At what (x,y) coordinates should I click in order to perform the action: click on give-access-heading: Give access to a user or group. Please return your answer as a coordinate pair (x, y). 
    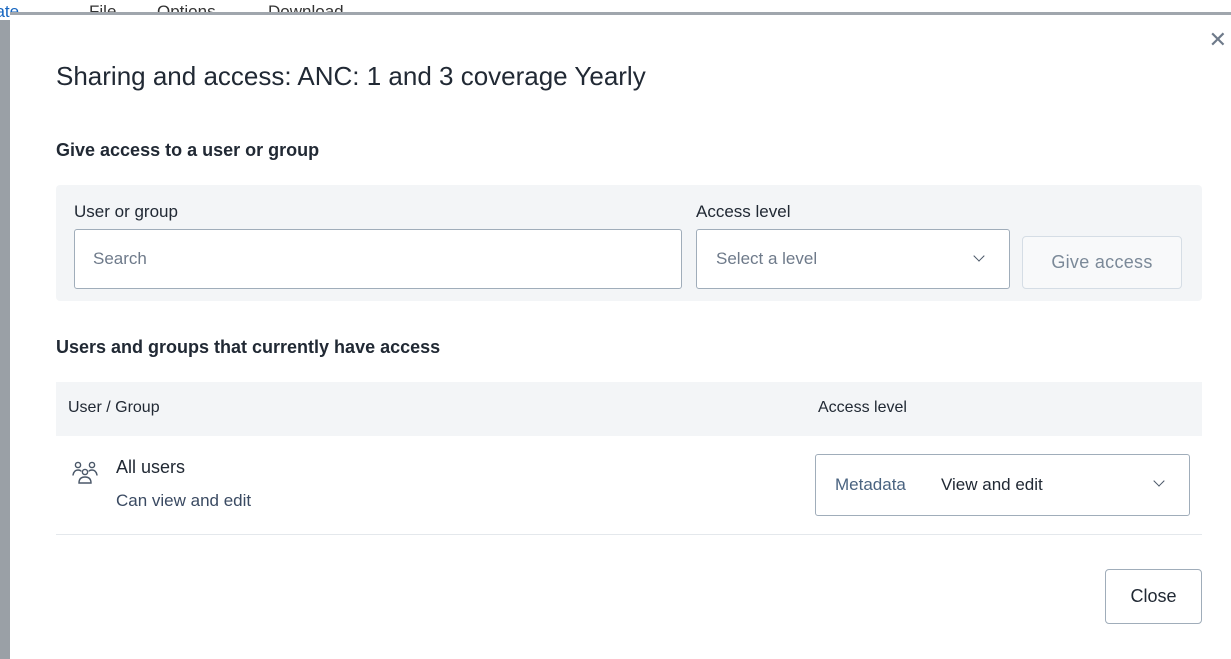
    Looking at the image, I should click on (188, 150).